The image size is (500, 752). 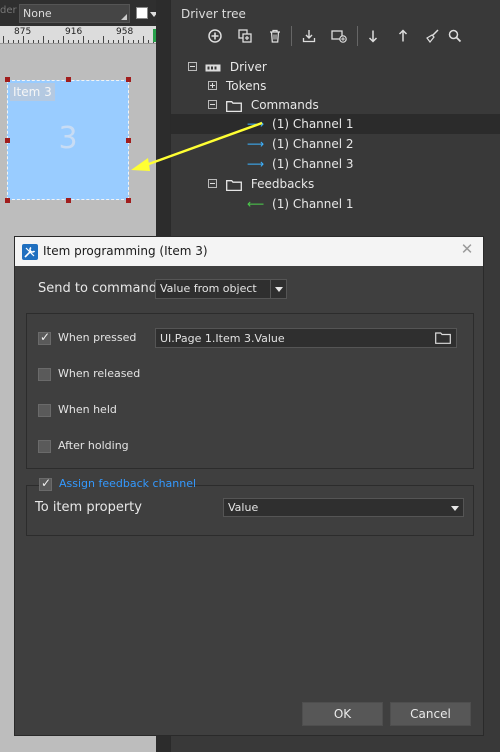 What do you see at coordinates (248, 67) in the screenshot?
I see `tree-label: Driver` at bounding box center [248, 67].